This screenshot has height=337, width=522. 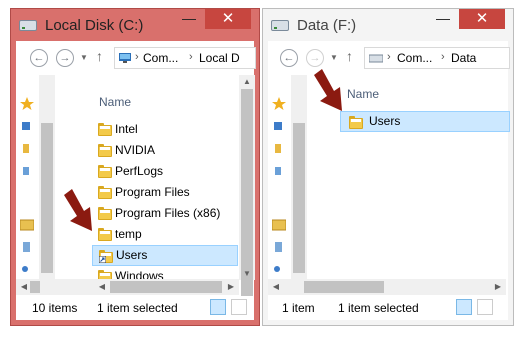 I want to click on item-count: 1 item, so click(x=298, y=308).